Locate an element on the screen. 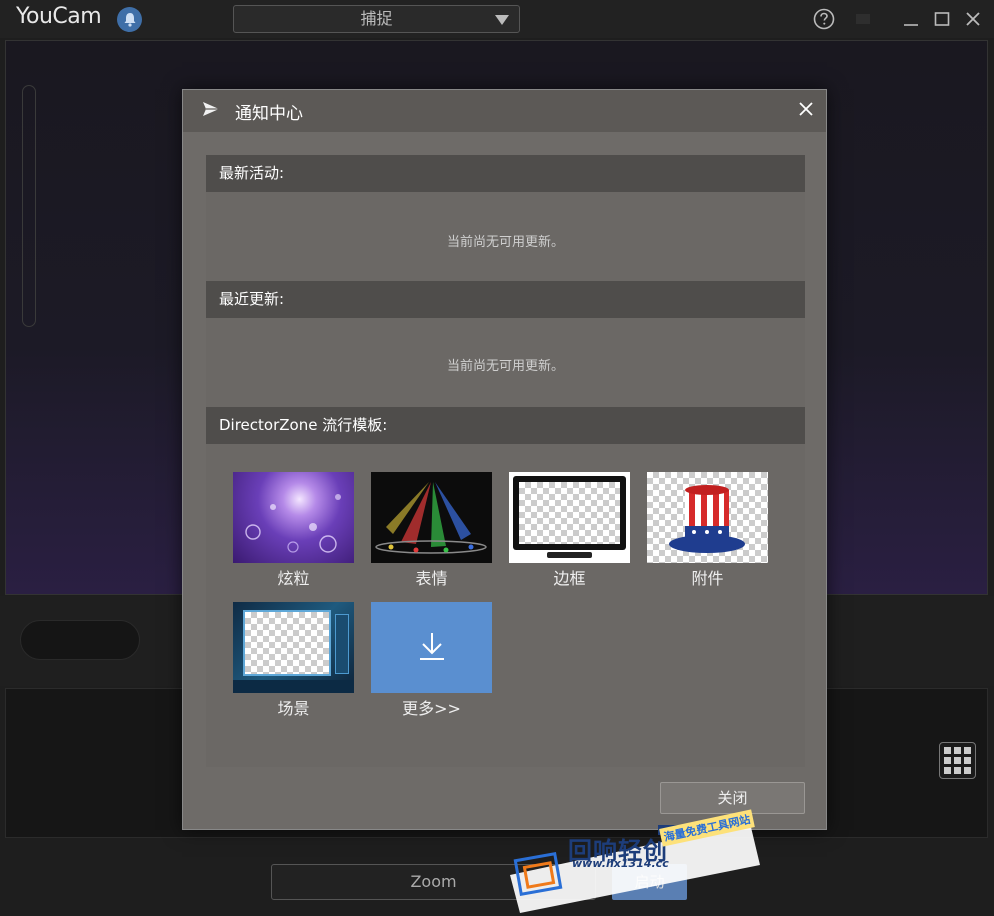  zoom-slider is located at coordinates (29, 206).